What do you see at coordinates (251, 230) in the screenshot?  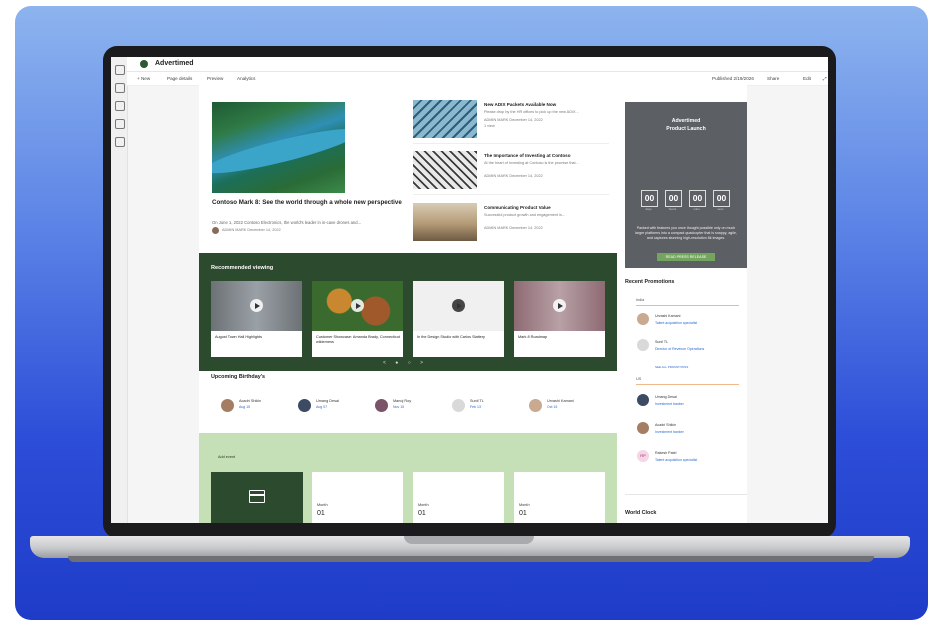 I see `hero-author: ADMIN MARK December 14, 2022` at bounding box center [251, 230].